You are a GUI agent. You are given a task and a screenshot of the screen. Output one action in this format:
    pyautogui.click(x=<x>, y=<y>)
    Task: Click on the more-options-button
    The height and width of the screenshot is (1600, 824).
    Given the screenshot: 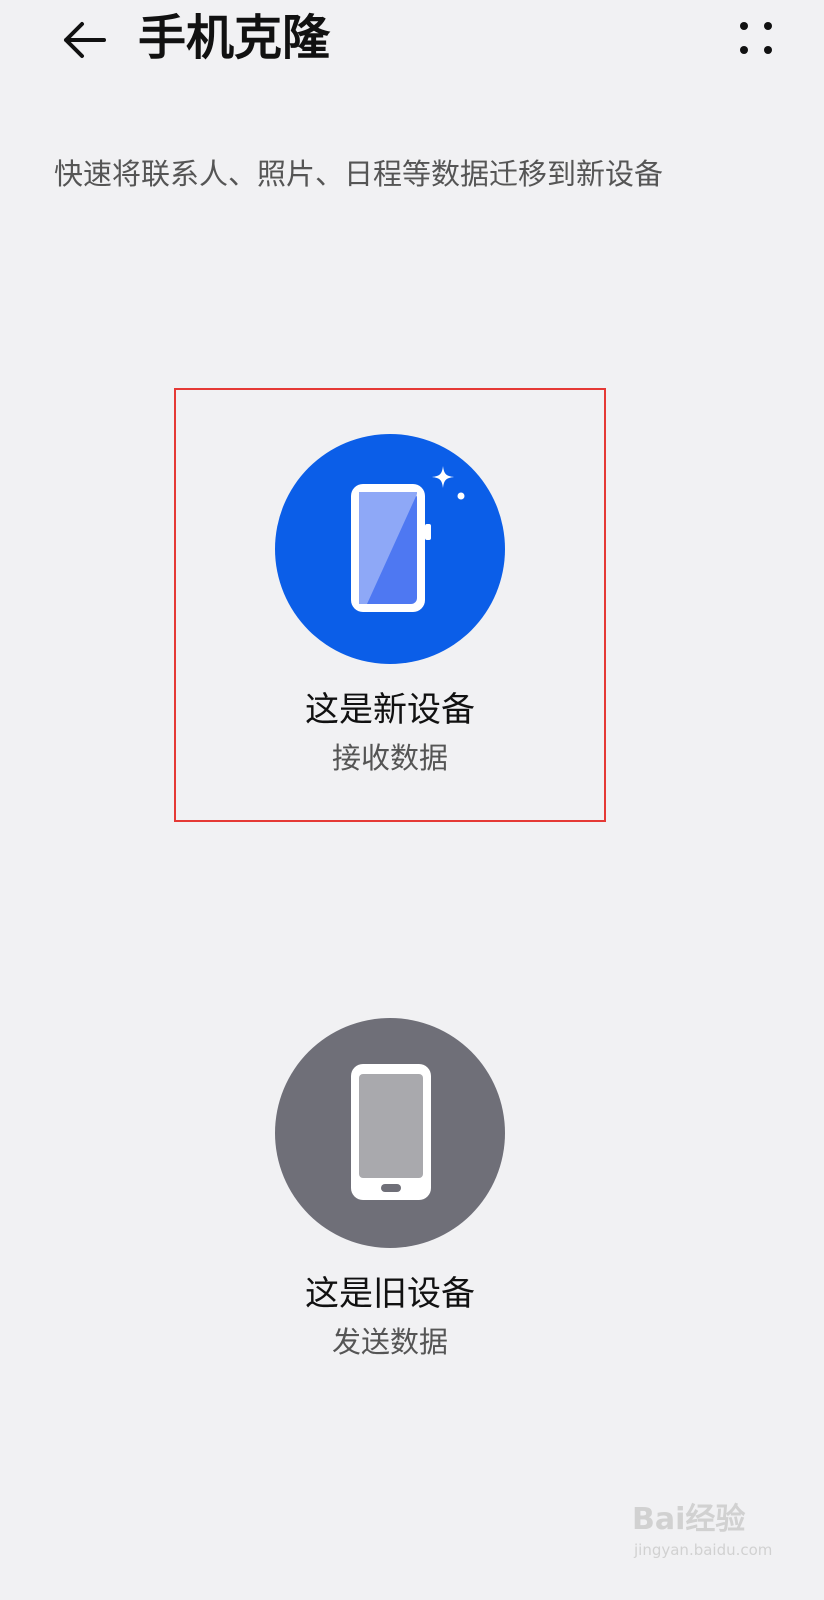 What is the action you would take?
    pyautogui.click(x=756, y=38)
    